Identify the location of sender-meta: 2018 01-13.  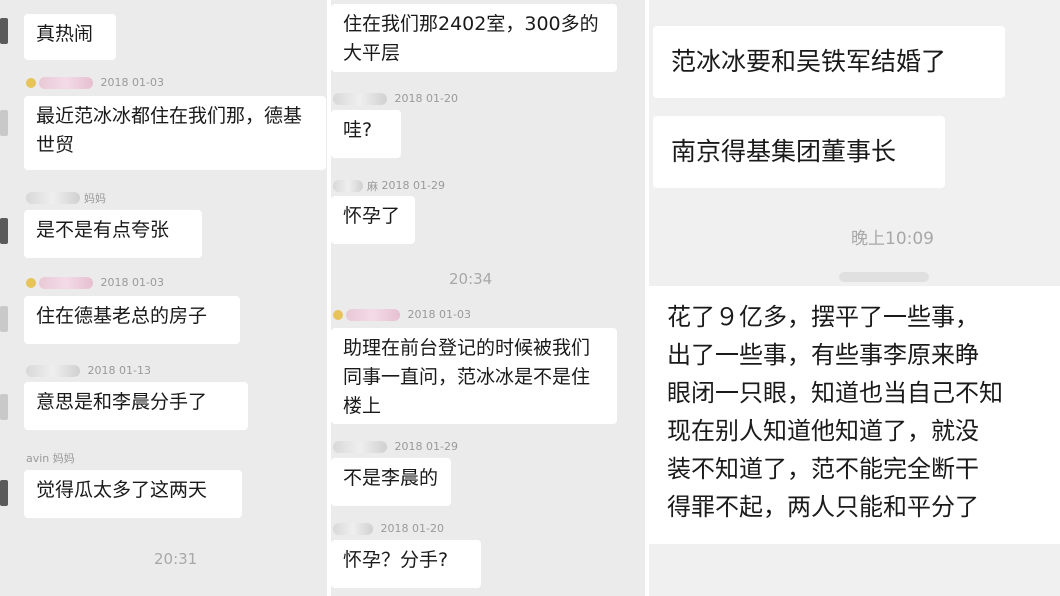
(88, 370).